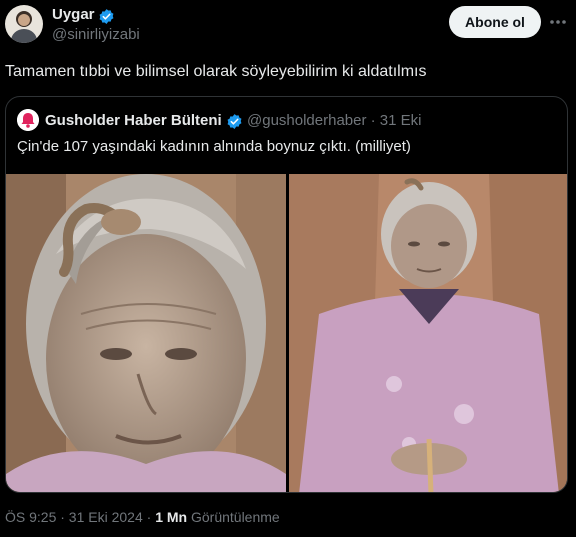 This screenshot has width=576, height=537. I want to click on tweet-timestamp: ÖS 9:25 · 31 Eki 2024 ·, so click(80, 517).